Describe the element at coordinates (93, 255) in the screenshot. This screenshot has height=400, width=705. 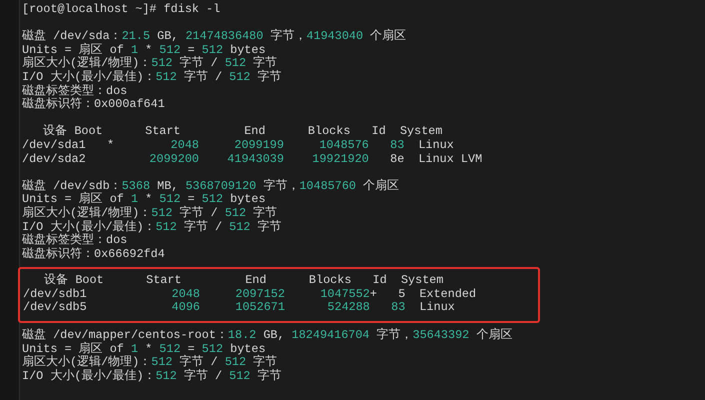
I see `terminal-line: 磁盘标识符：0x66692fd4` at that location.